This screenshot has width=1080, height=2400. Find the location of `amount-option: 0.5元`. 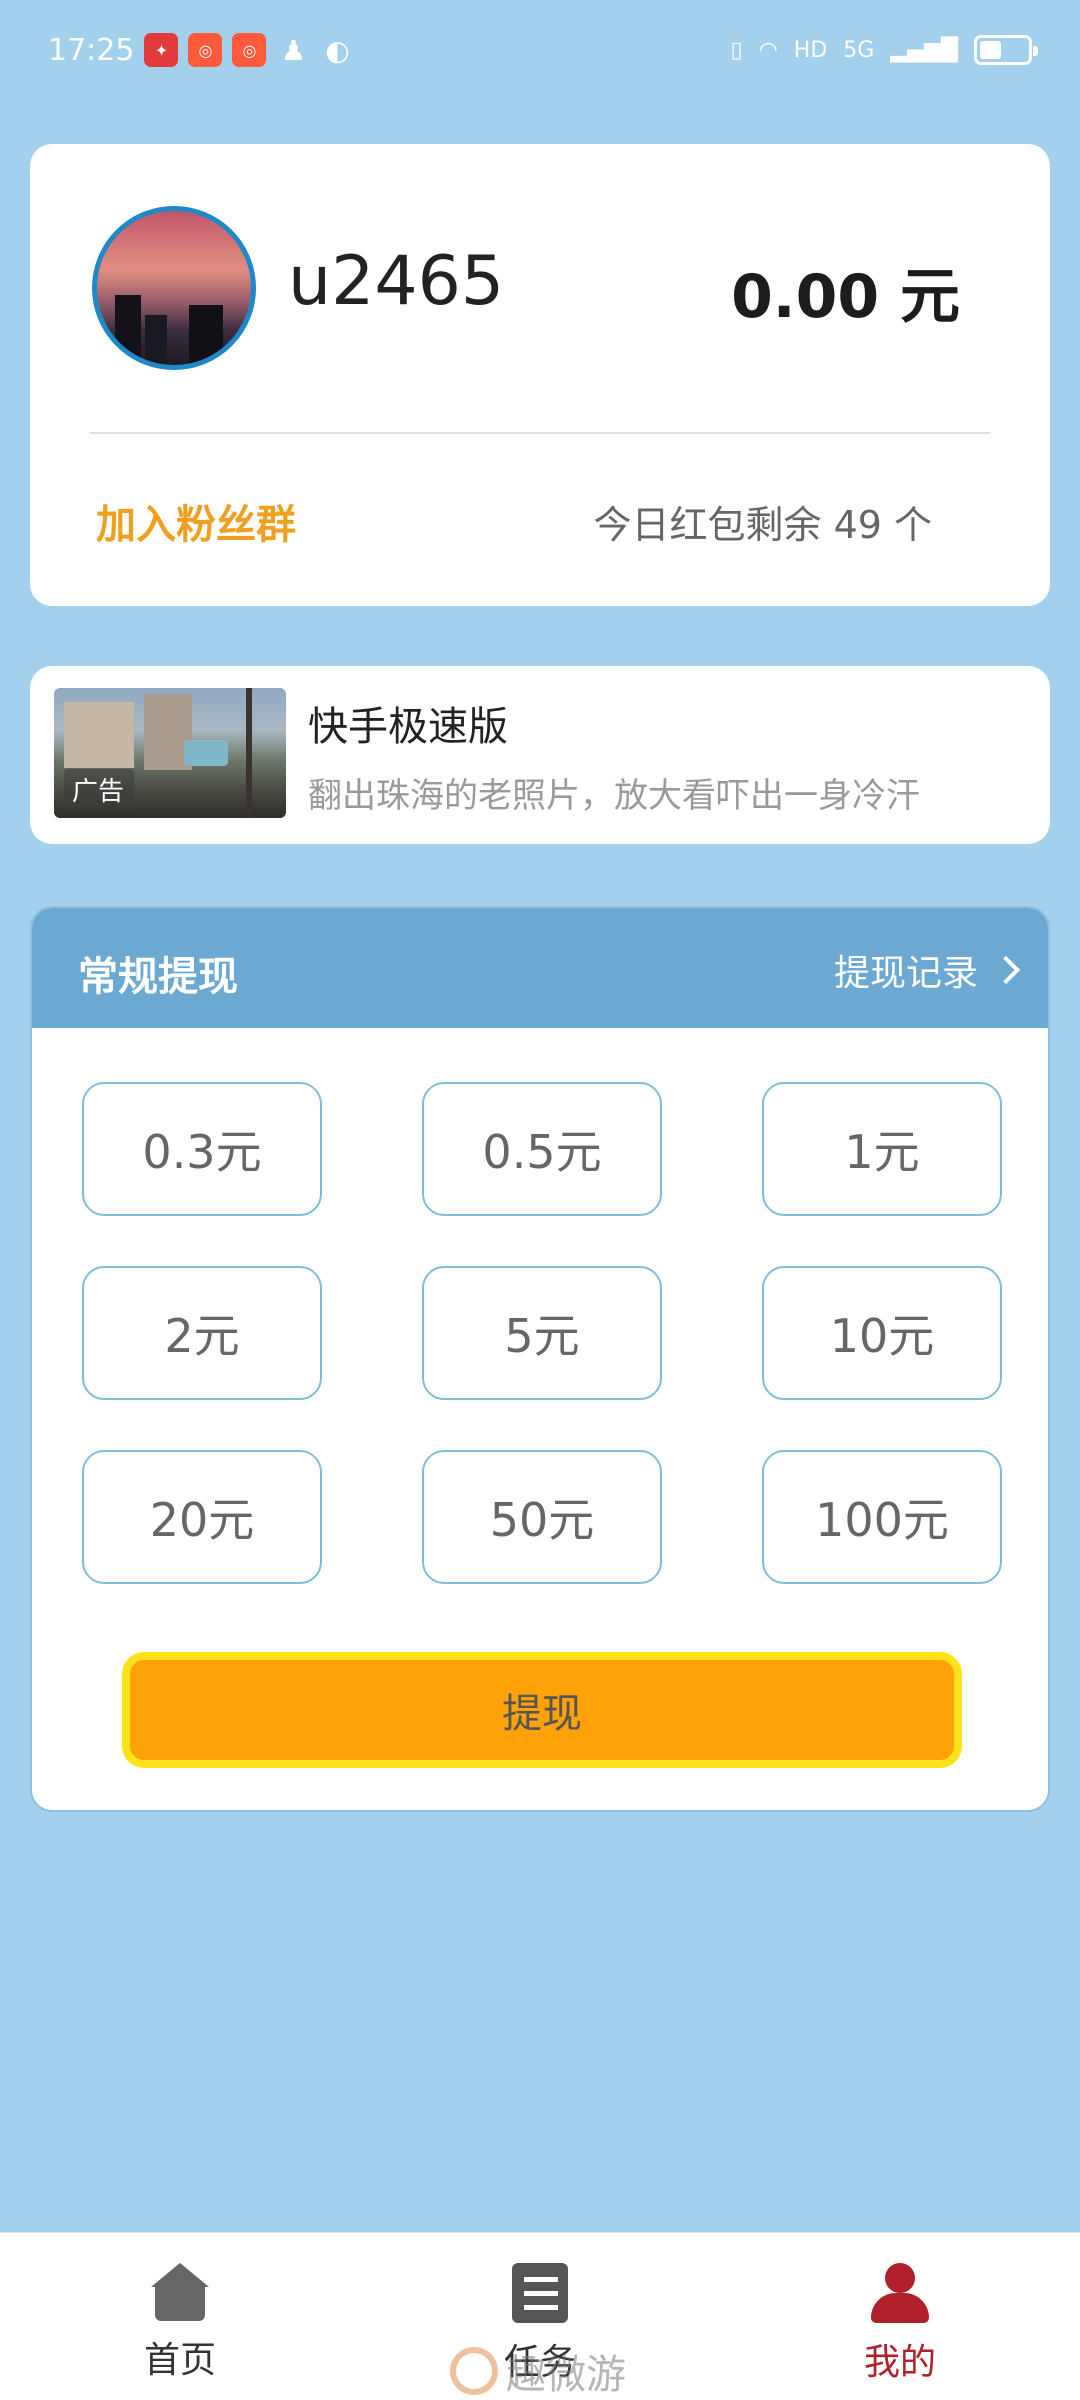

amount-option: 0.5元 is located at coordinates (542, 1149).